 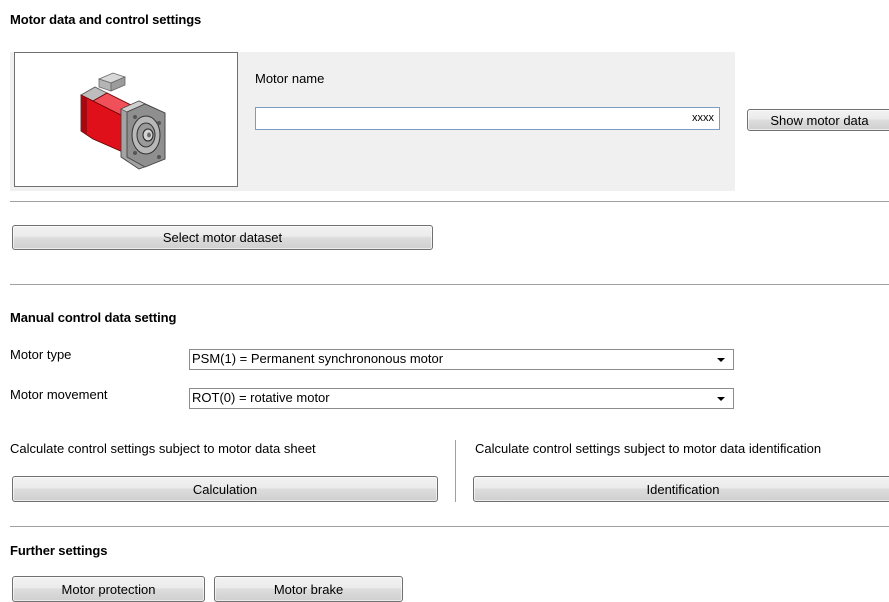 I want to click on motor-type-dropdown: PSM(1) = Permanent synchrononous motor, so click(x=461, y=359).